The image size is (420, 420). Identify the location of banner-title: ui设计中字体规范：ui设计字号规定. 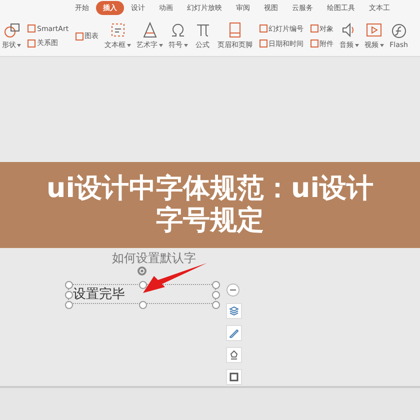
(210, 205).